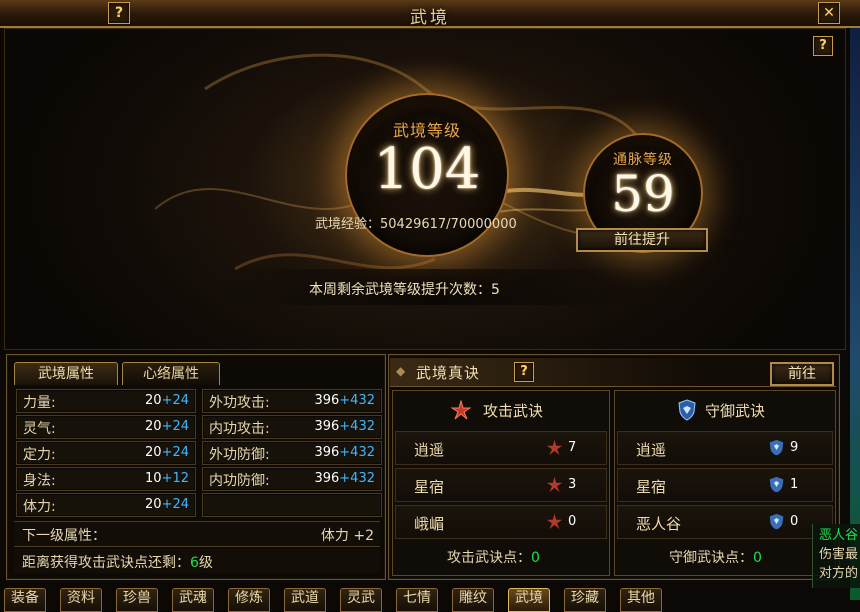  Describe the element at coordinates (839, 573) in the screenshot. I see `chat-line: 对方的` at that location.